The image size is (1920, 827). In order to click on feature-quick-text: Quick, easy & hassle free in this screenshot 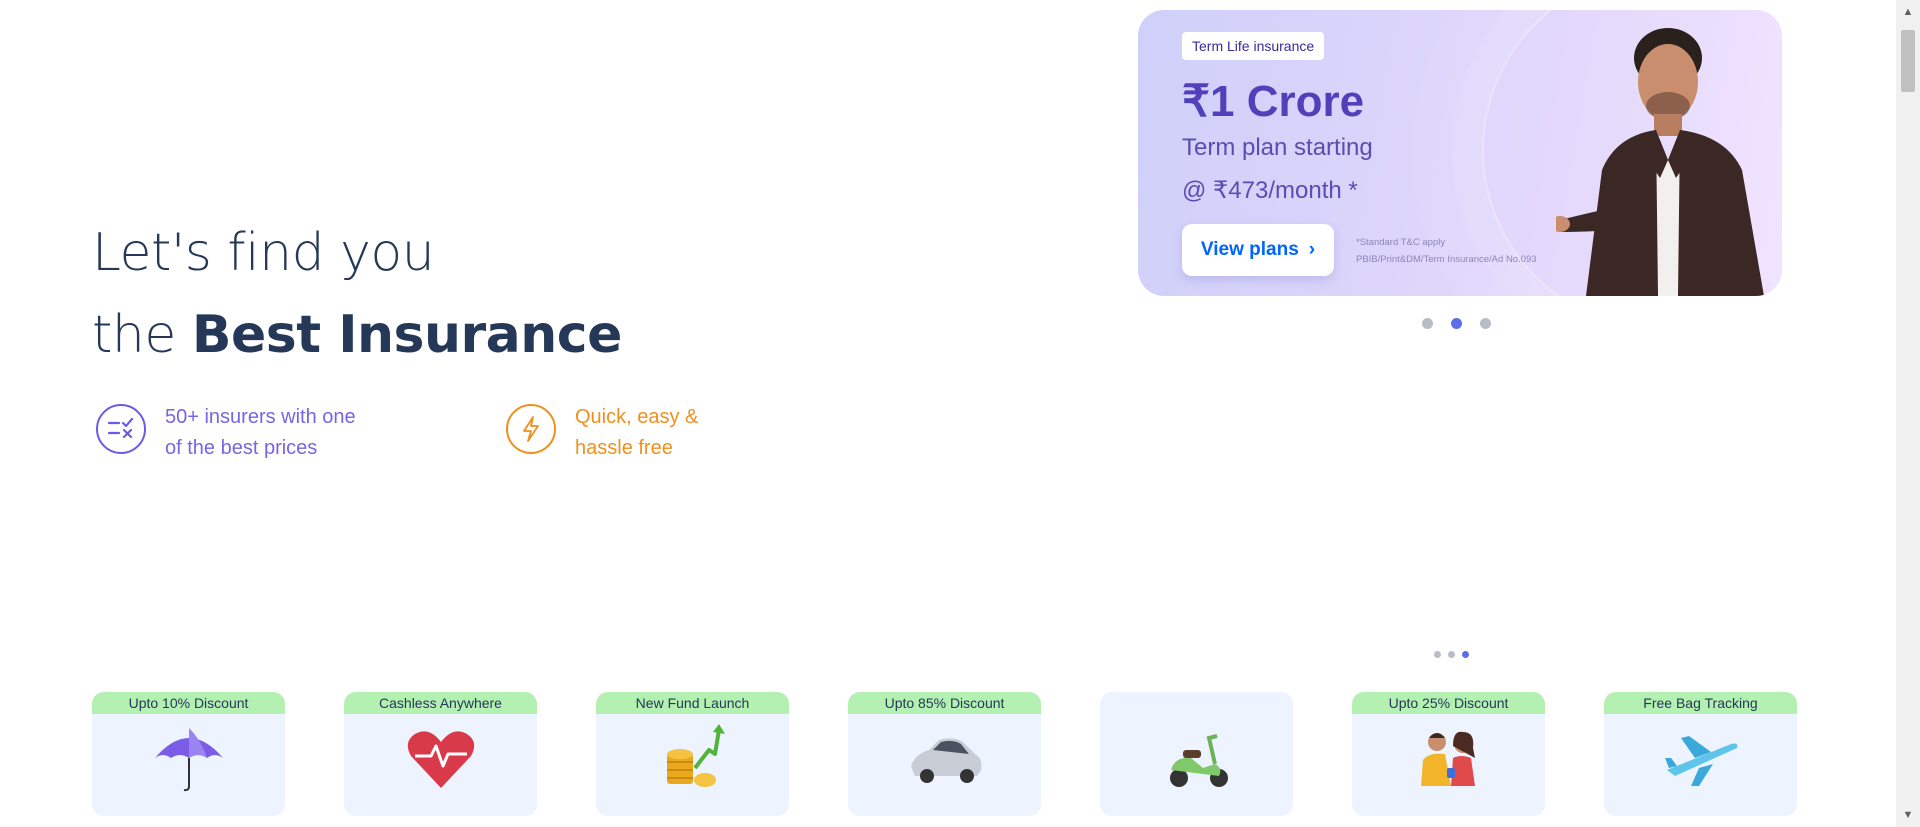, I will do `click(636, 433)`.